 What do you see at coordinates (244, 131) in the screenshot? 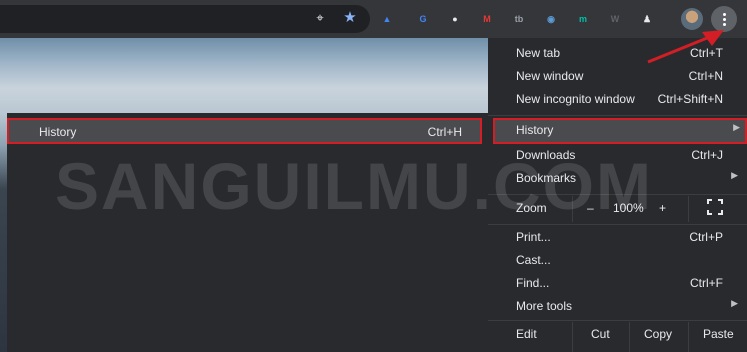
I see `submenu-item-history: History Ctrl+H` at bounding box center [244, 131].